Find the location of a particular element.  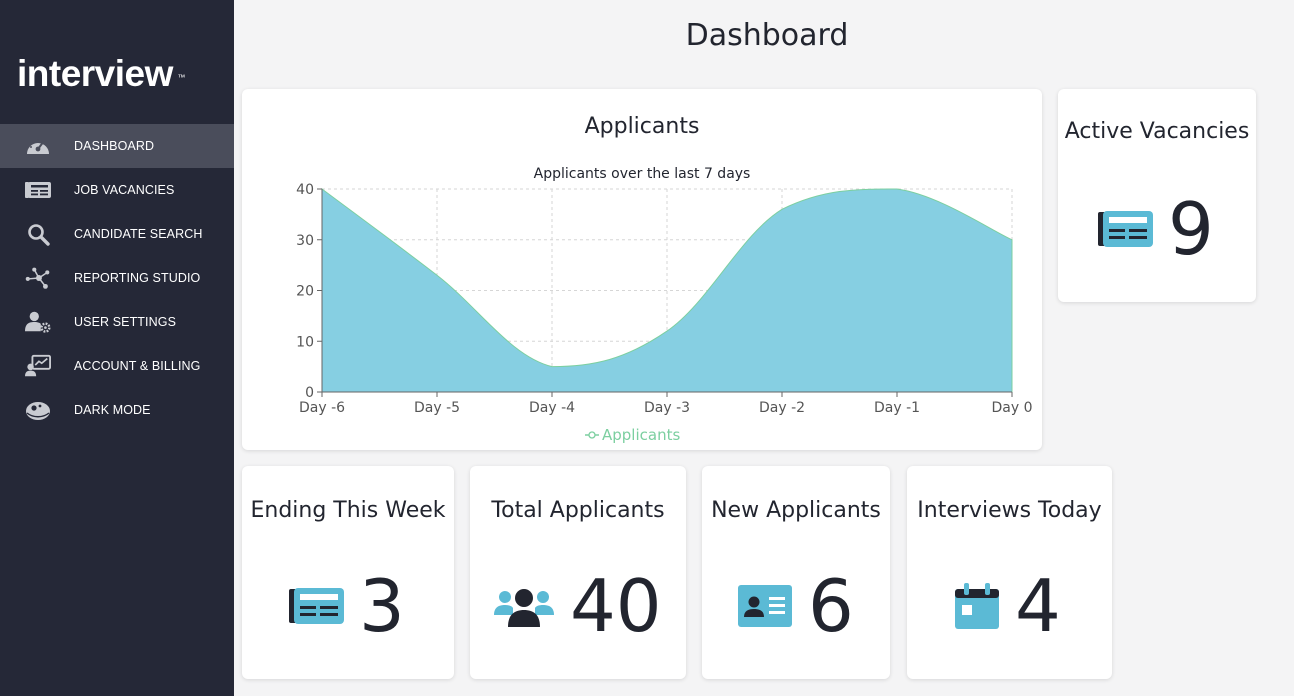

dark-mode-icon is located at coordinates (38, 410).